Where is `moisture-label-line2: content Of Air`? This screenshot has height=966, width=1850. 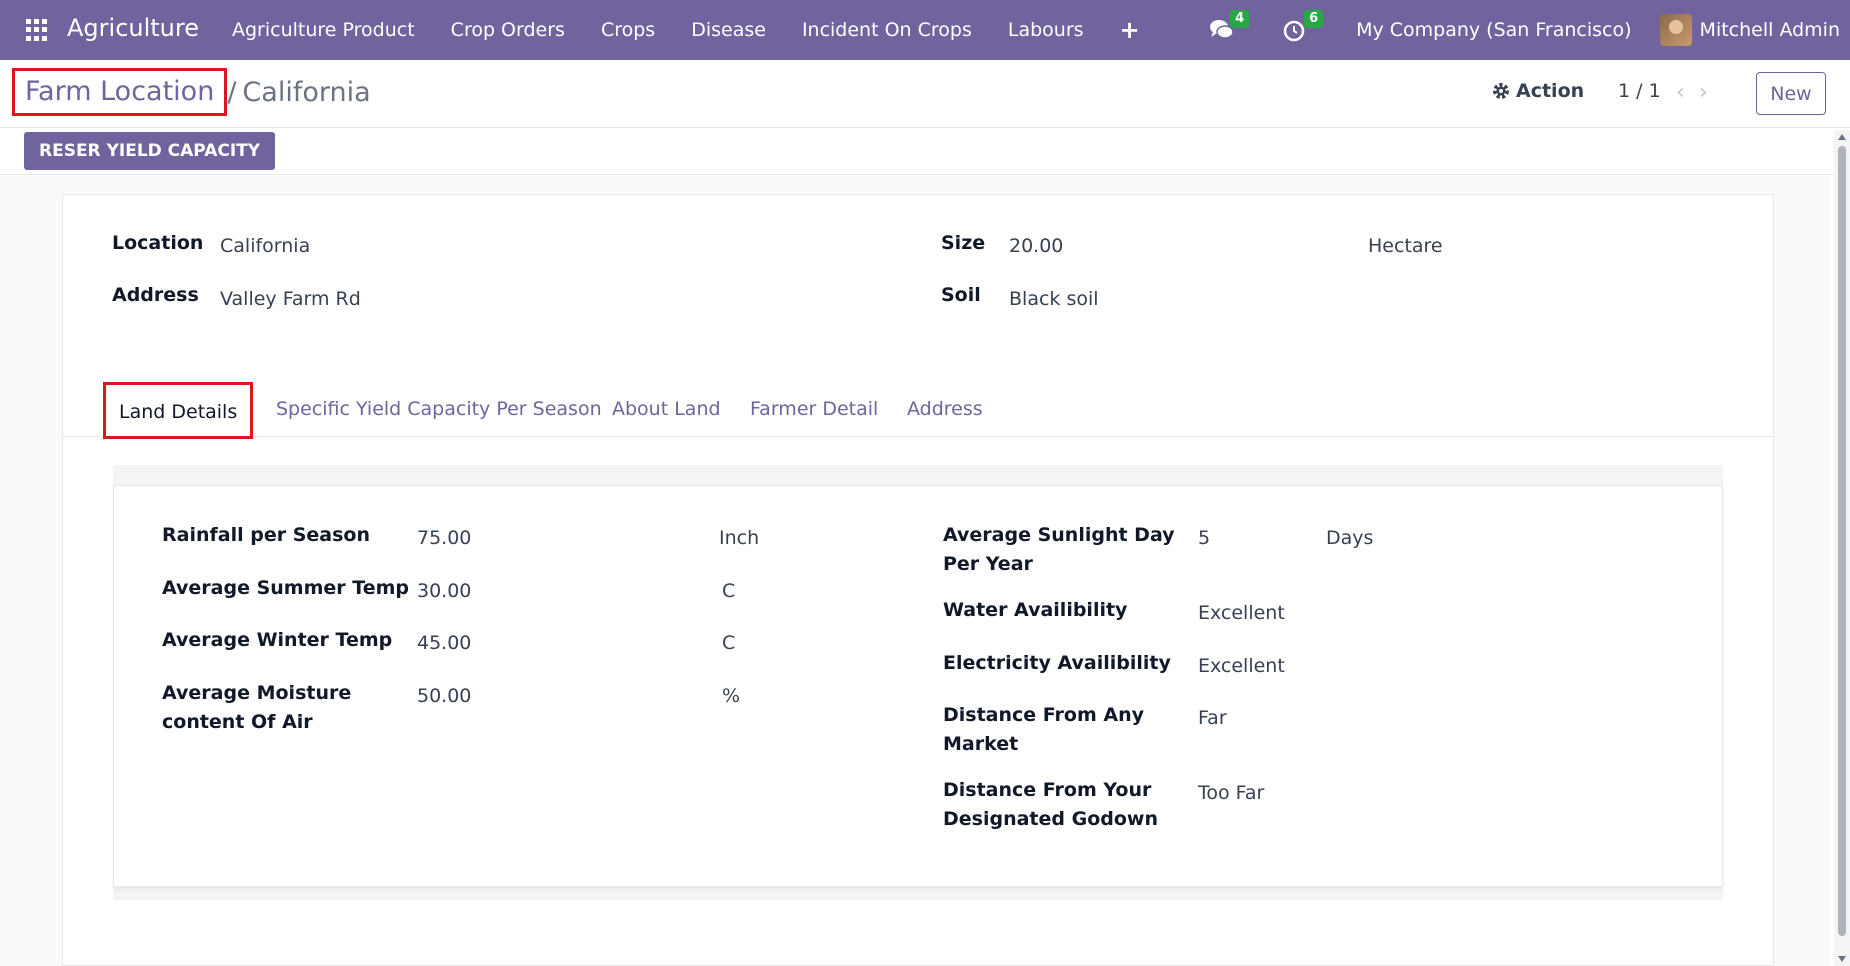 moisture-label-line2: content Of Air is located at coordinates (237, 722).